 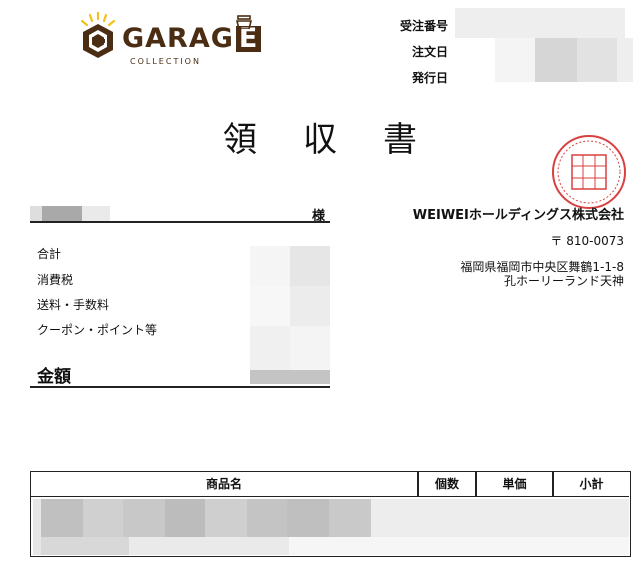 I want to click on shipping-label: 送料・手数料, so click(x=73, y=305).